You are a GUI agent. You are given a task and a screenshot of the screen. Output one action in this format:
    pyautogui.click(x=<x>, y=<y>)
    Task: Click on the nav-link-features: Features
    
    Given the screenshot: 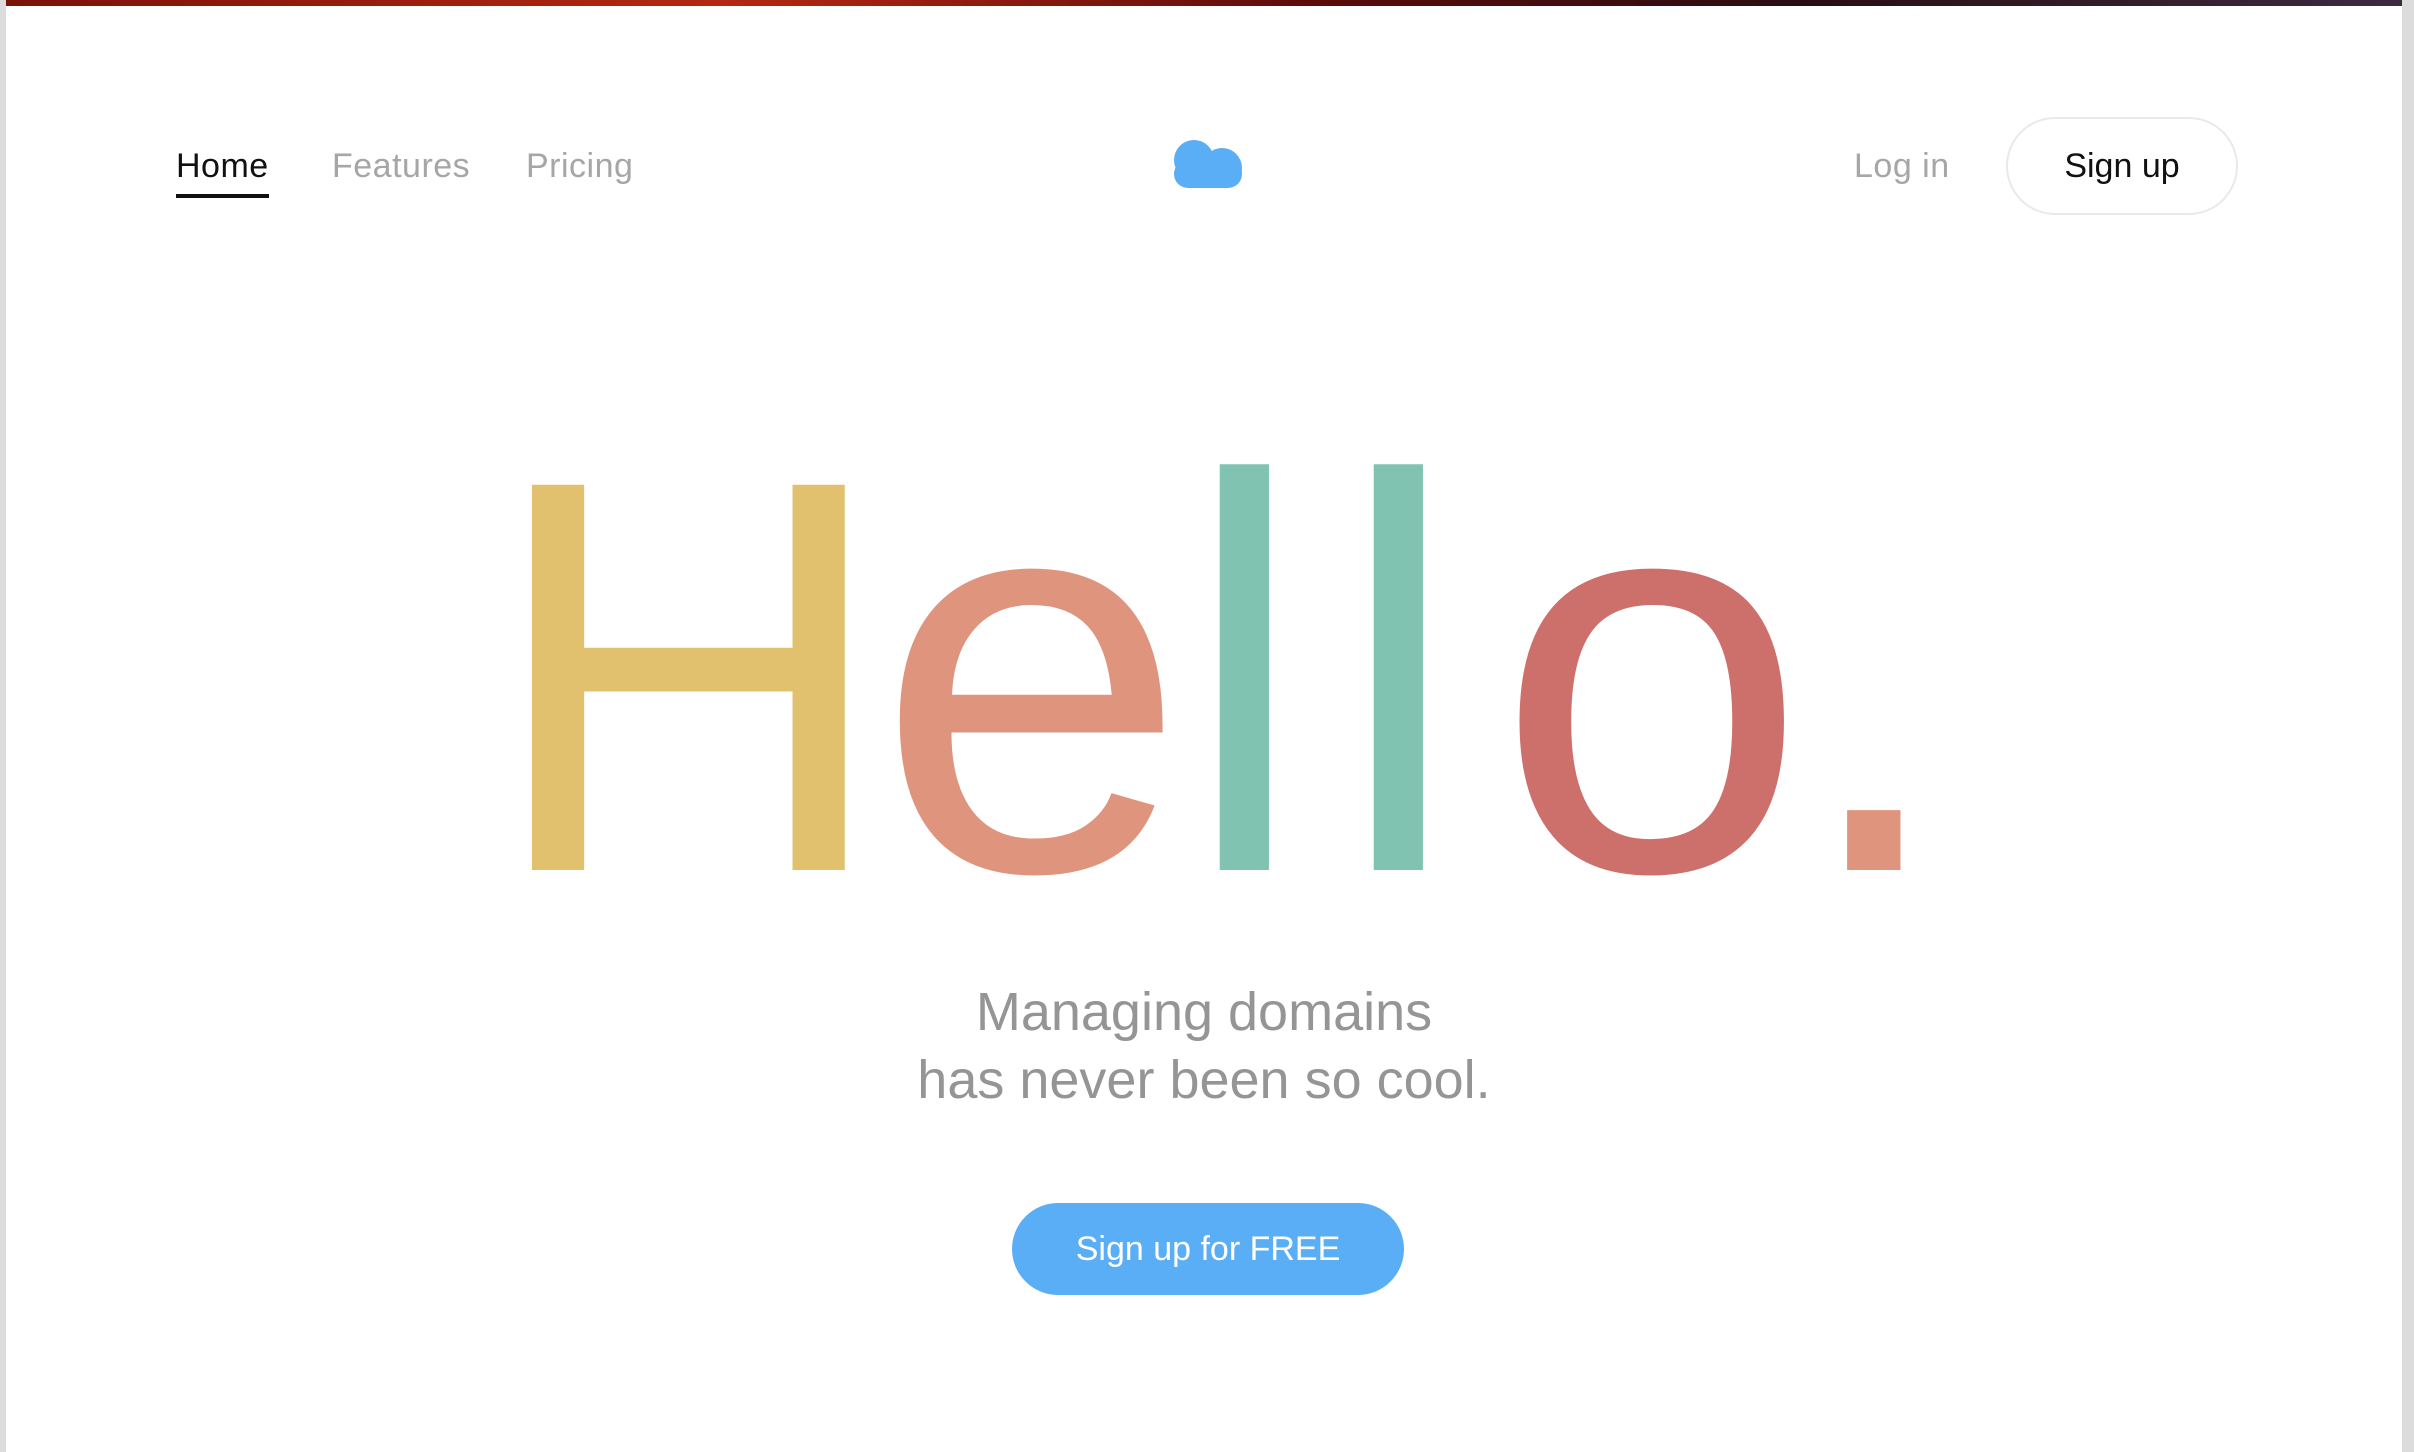 What is the action you would take?
    pyautogui.click(x=401, y=166)
    